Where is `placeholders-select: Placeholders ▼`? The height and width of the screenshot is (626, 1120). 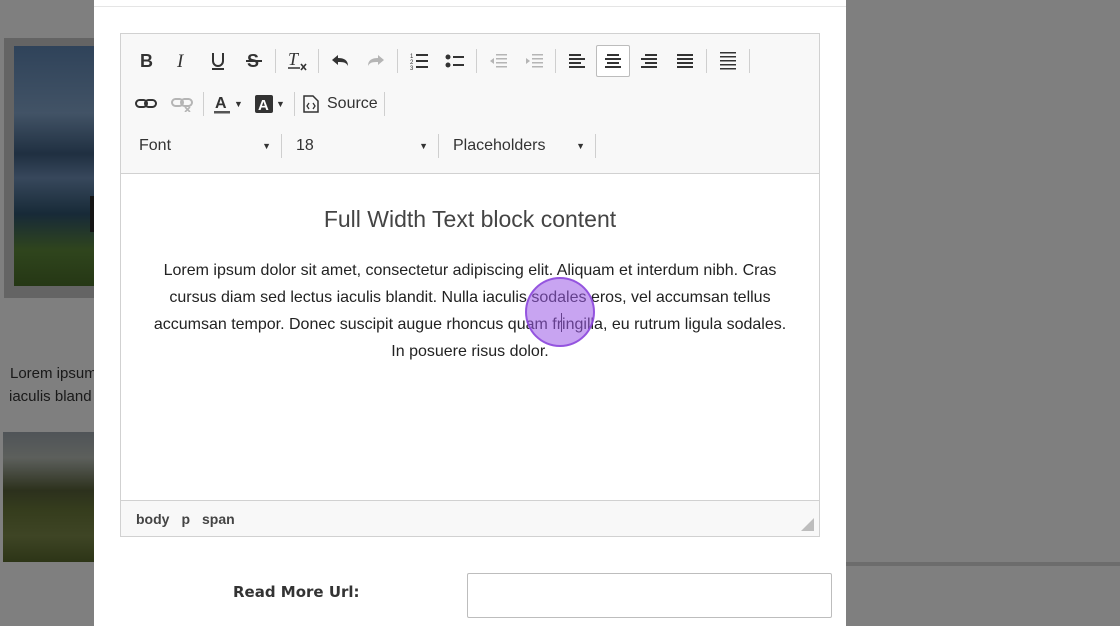 placeholders-select: Placeholders ▼ is located at coordinates (518, 146).